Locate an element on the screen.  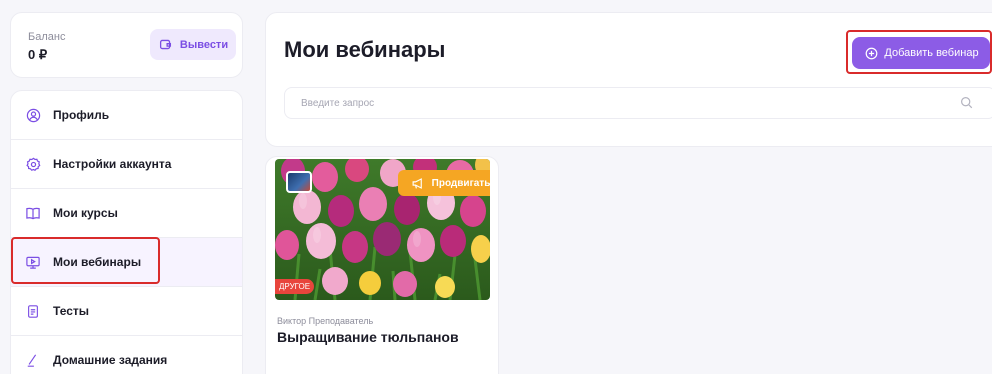
sidebar-item-label: Профиль is located at coordinates (81, 115).